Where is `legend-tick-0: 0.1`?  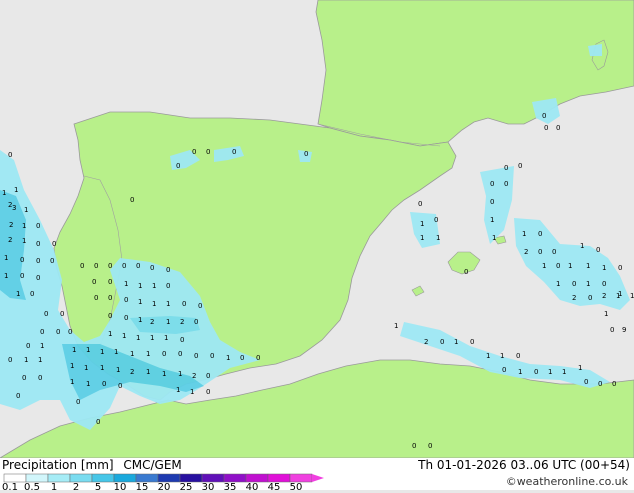 legend-tick-0: 0.1 is located at coordinates (10, 487).